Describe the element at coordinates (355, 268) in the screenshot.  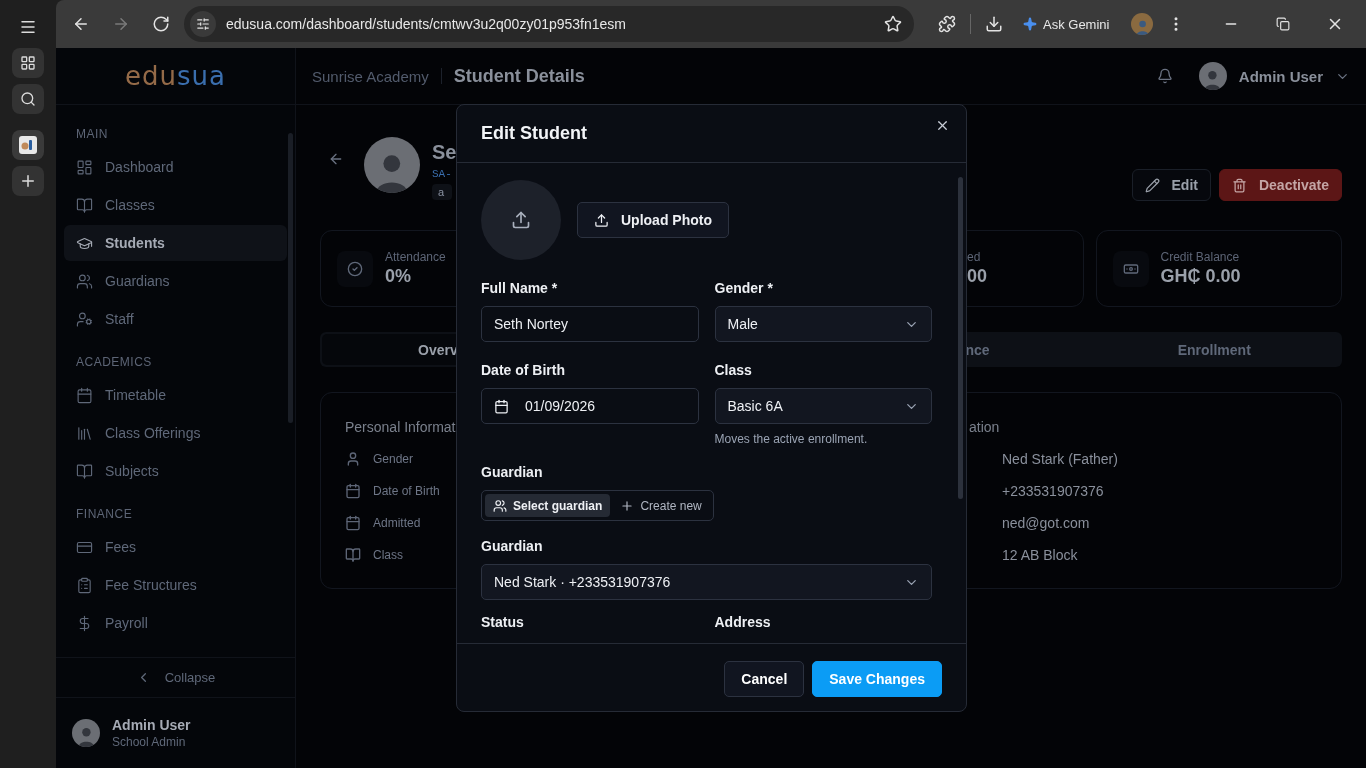
I see `check-circle-icon` at that location.